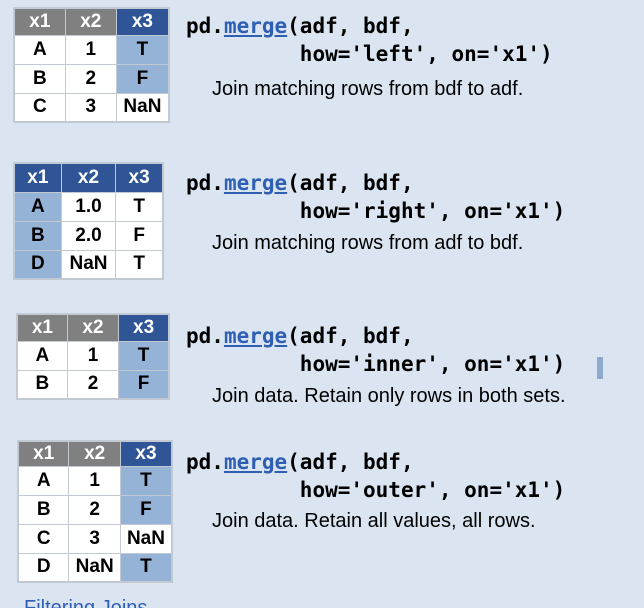  I want to click on code-line2: how='right', on='x1'), so click(432, 211).